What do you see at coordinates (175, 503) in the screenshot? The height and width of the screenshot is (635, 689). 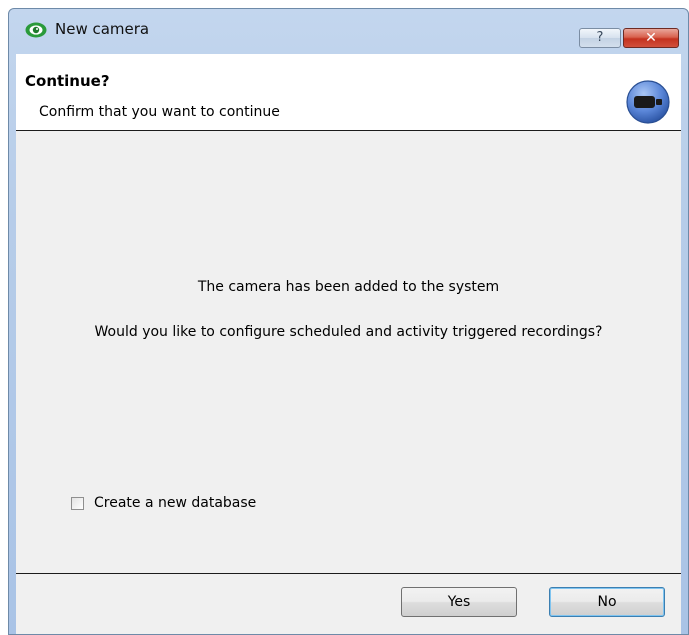 I see `create-database-label: Create a new database` at bounding box center [175, 503].